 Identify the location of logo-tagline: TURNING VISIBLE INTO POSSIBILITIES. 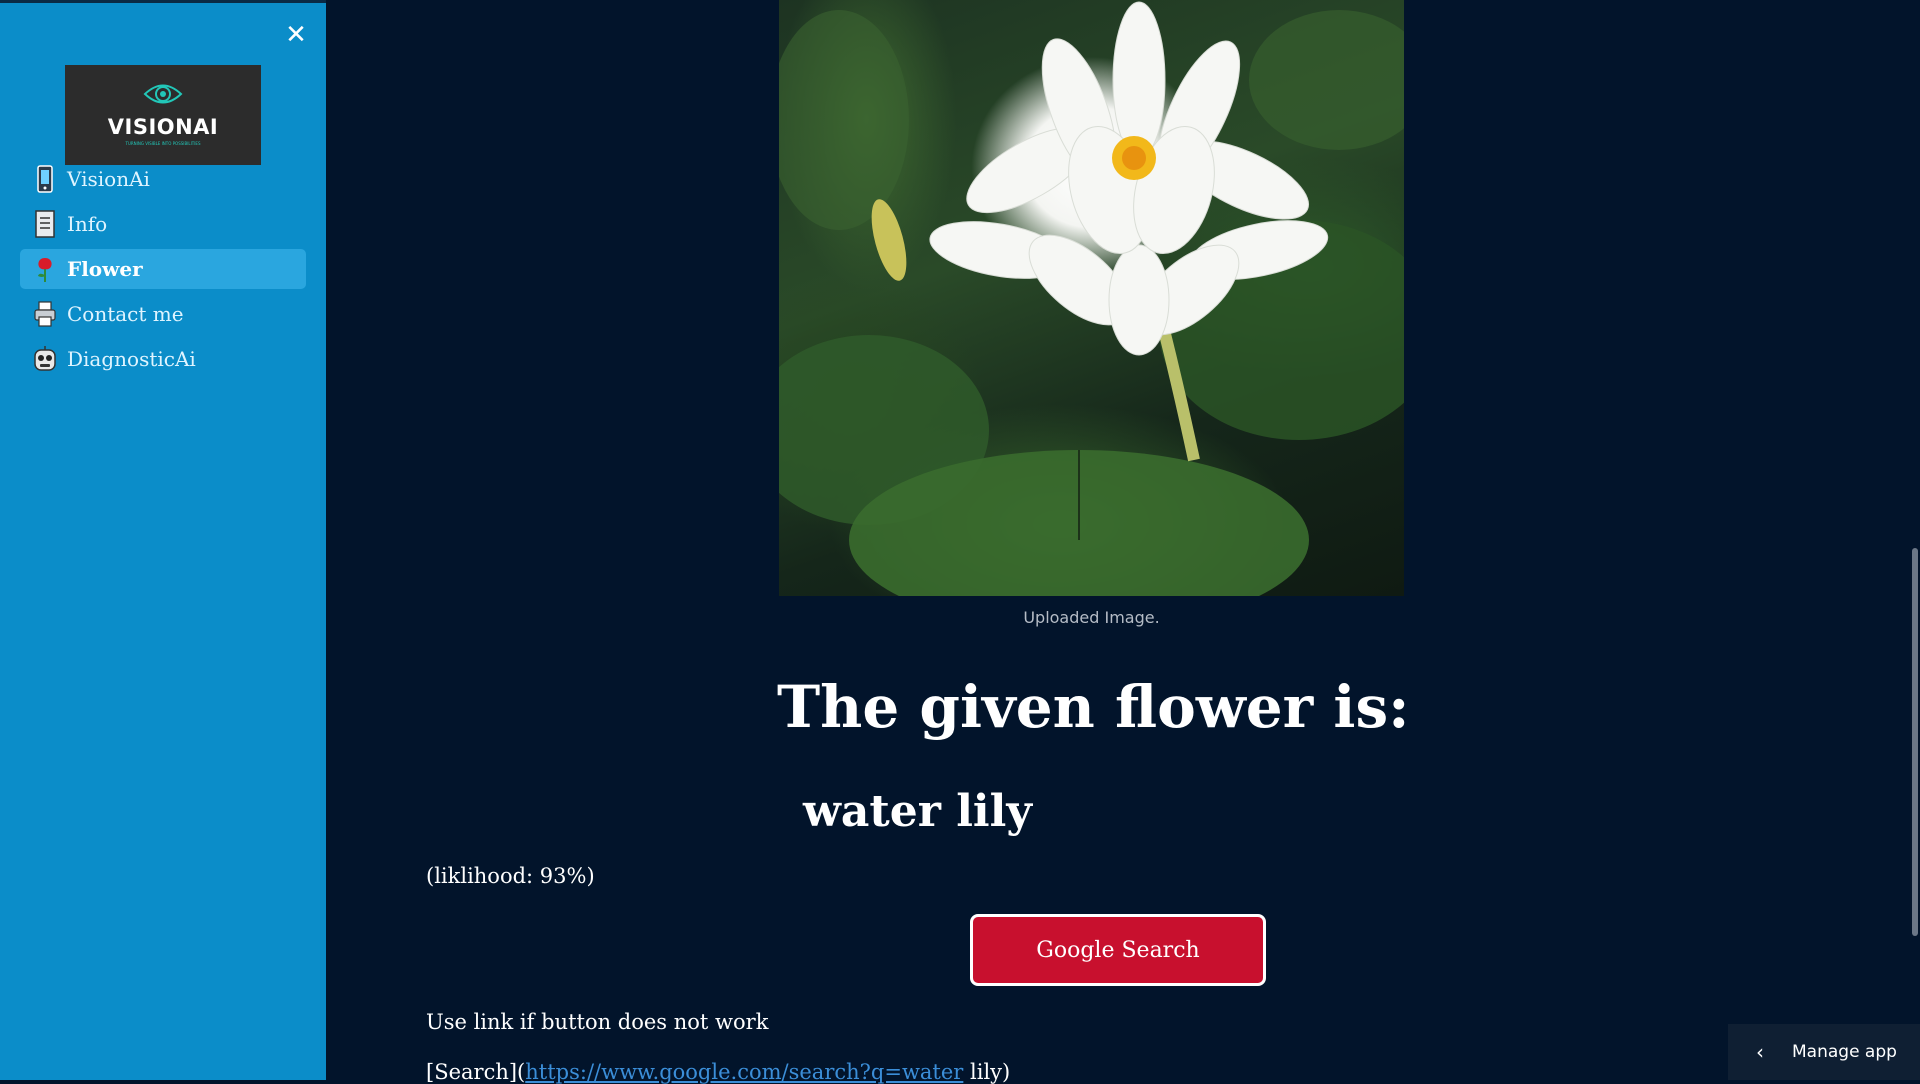
(163, 143).